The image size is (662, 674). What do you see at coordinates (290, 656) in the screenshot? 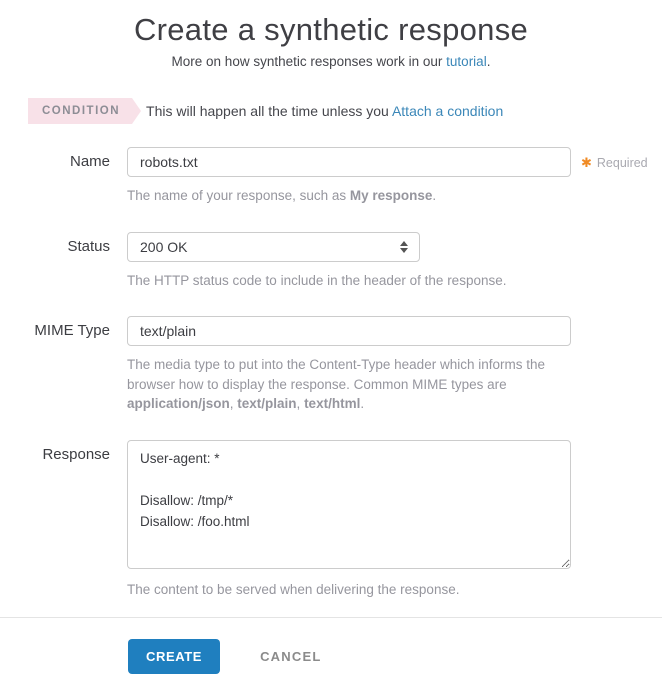
I see `cancel-button: CANCEL` at bounding box center [290, 656].